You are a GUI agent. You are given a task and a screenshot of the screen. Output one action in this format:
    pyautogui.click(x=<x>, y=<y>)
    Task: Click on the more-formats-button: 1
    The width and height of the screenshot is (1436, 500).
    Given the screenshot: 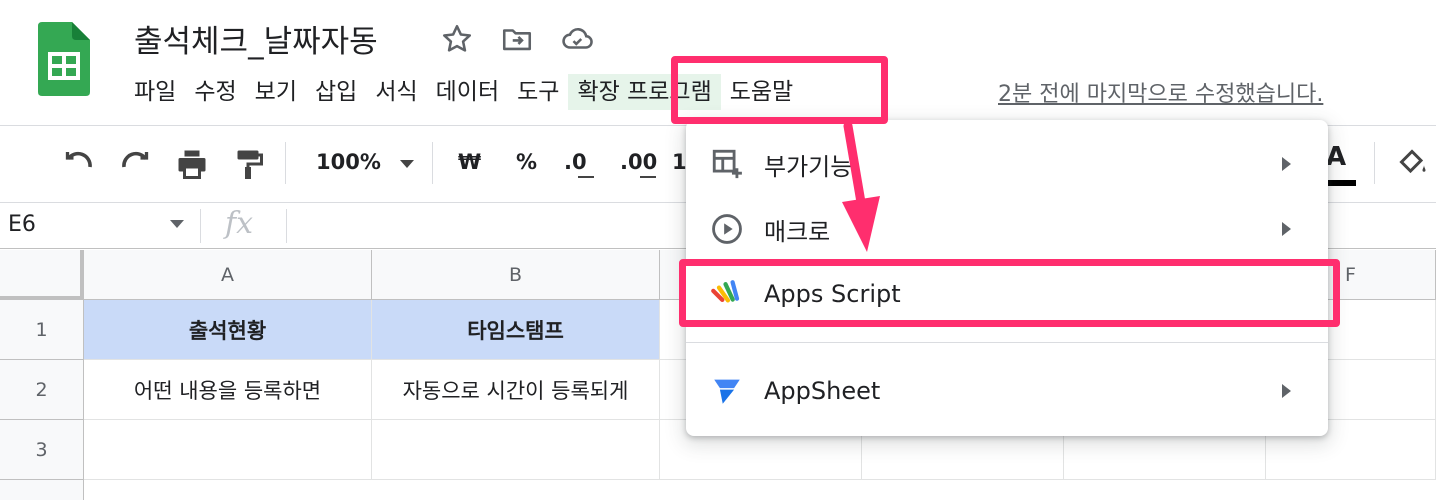 What is the action you would take?
    pyautogui.click(x=679, y=162)
    